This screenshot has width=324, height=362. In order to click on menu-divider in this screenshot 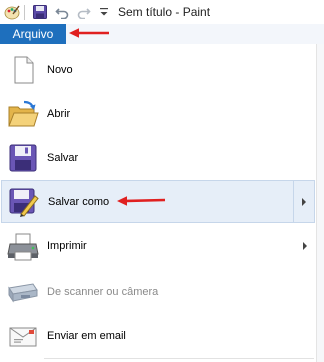, I will do `click(179, 358)`.